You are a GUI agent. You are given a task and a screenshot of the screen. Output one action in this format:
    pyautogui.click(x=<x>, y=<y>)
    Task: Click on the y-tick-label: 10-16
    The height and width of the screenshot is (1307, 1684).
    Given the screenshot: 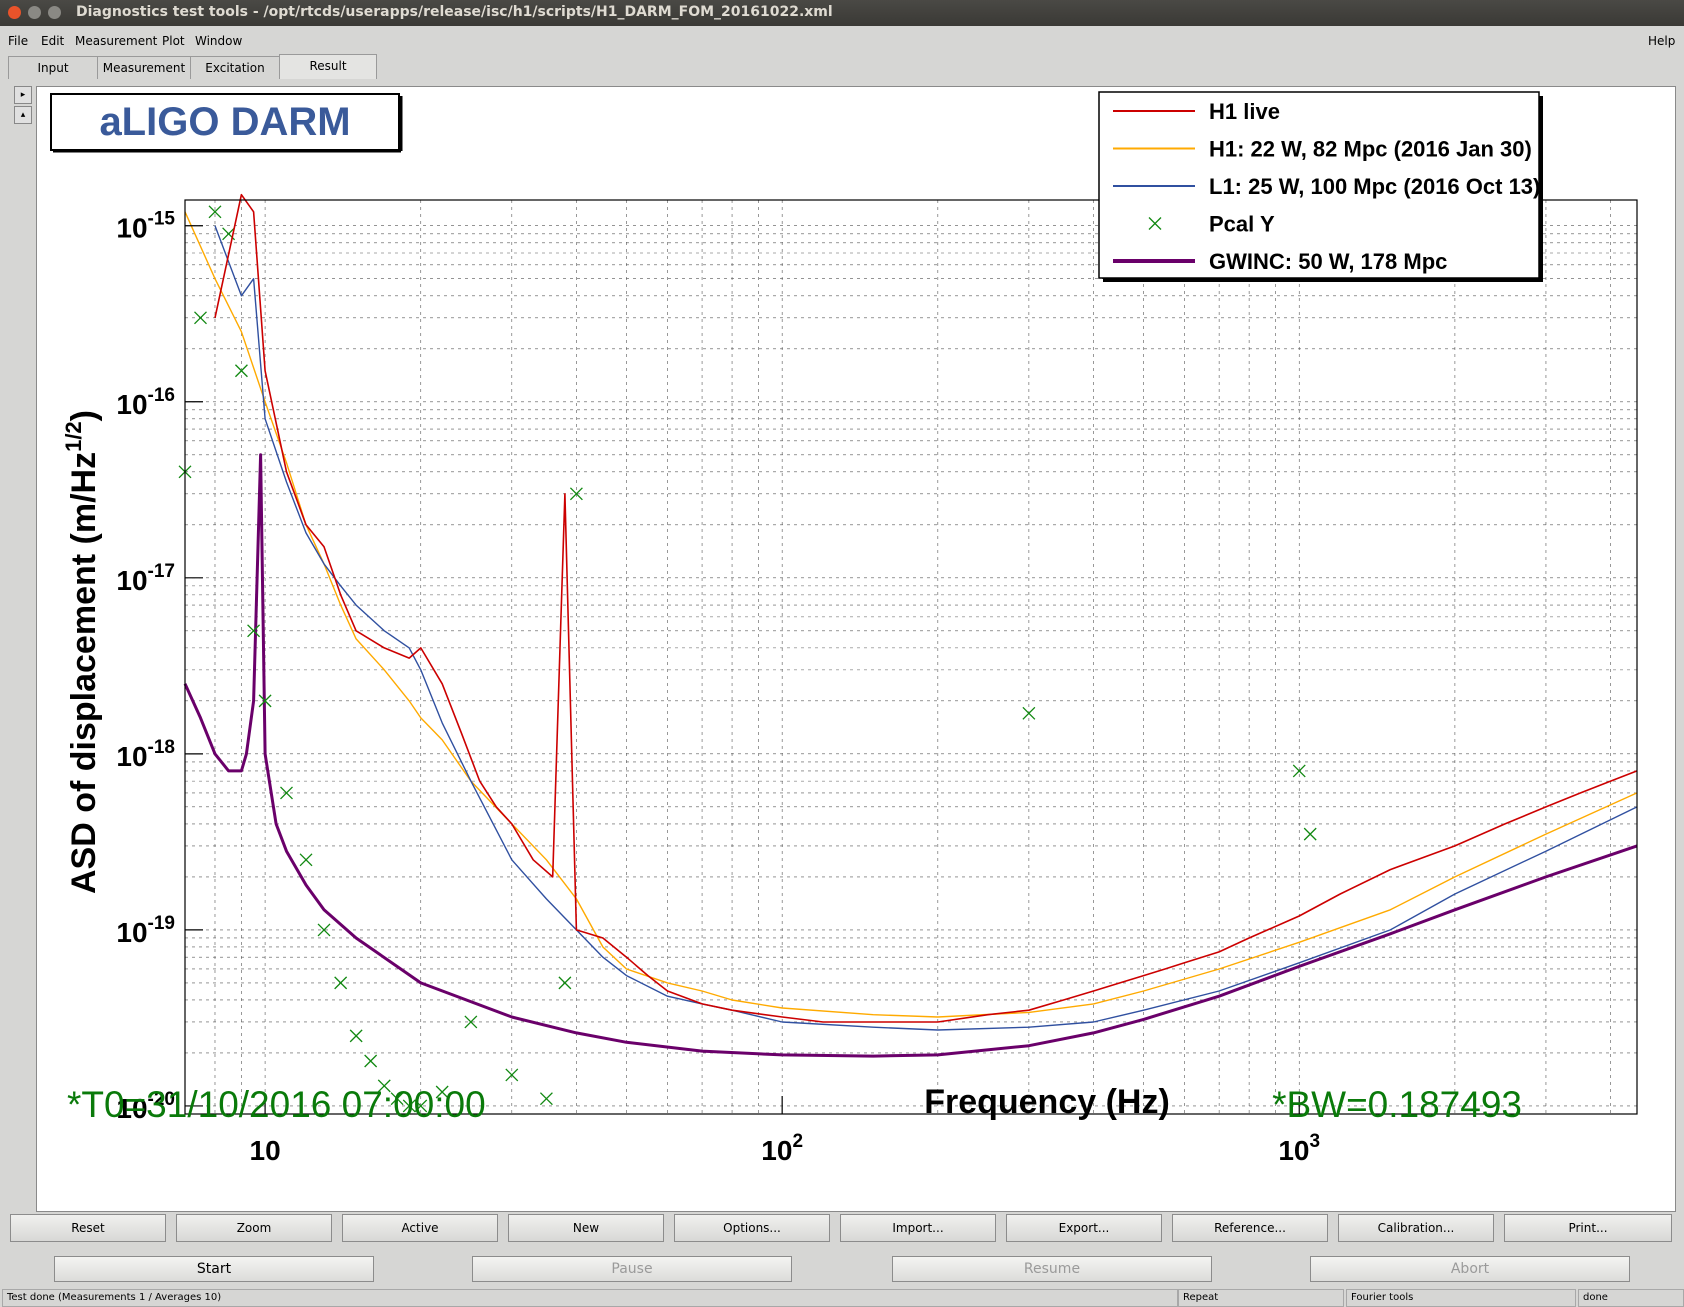 What is the action you would take?
    pyautogui.click(x=145, y=402)
    